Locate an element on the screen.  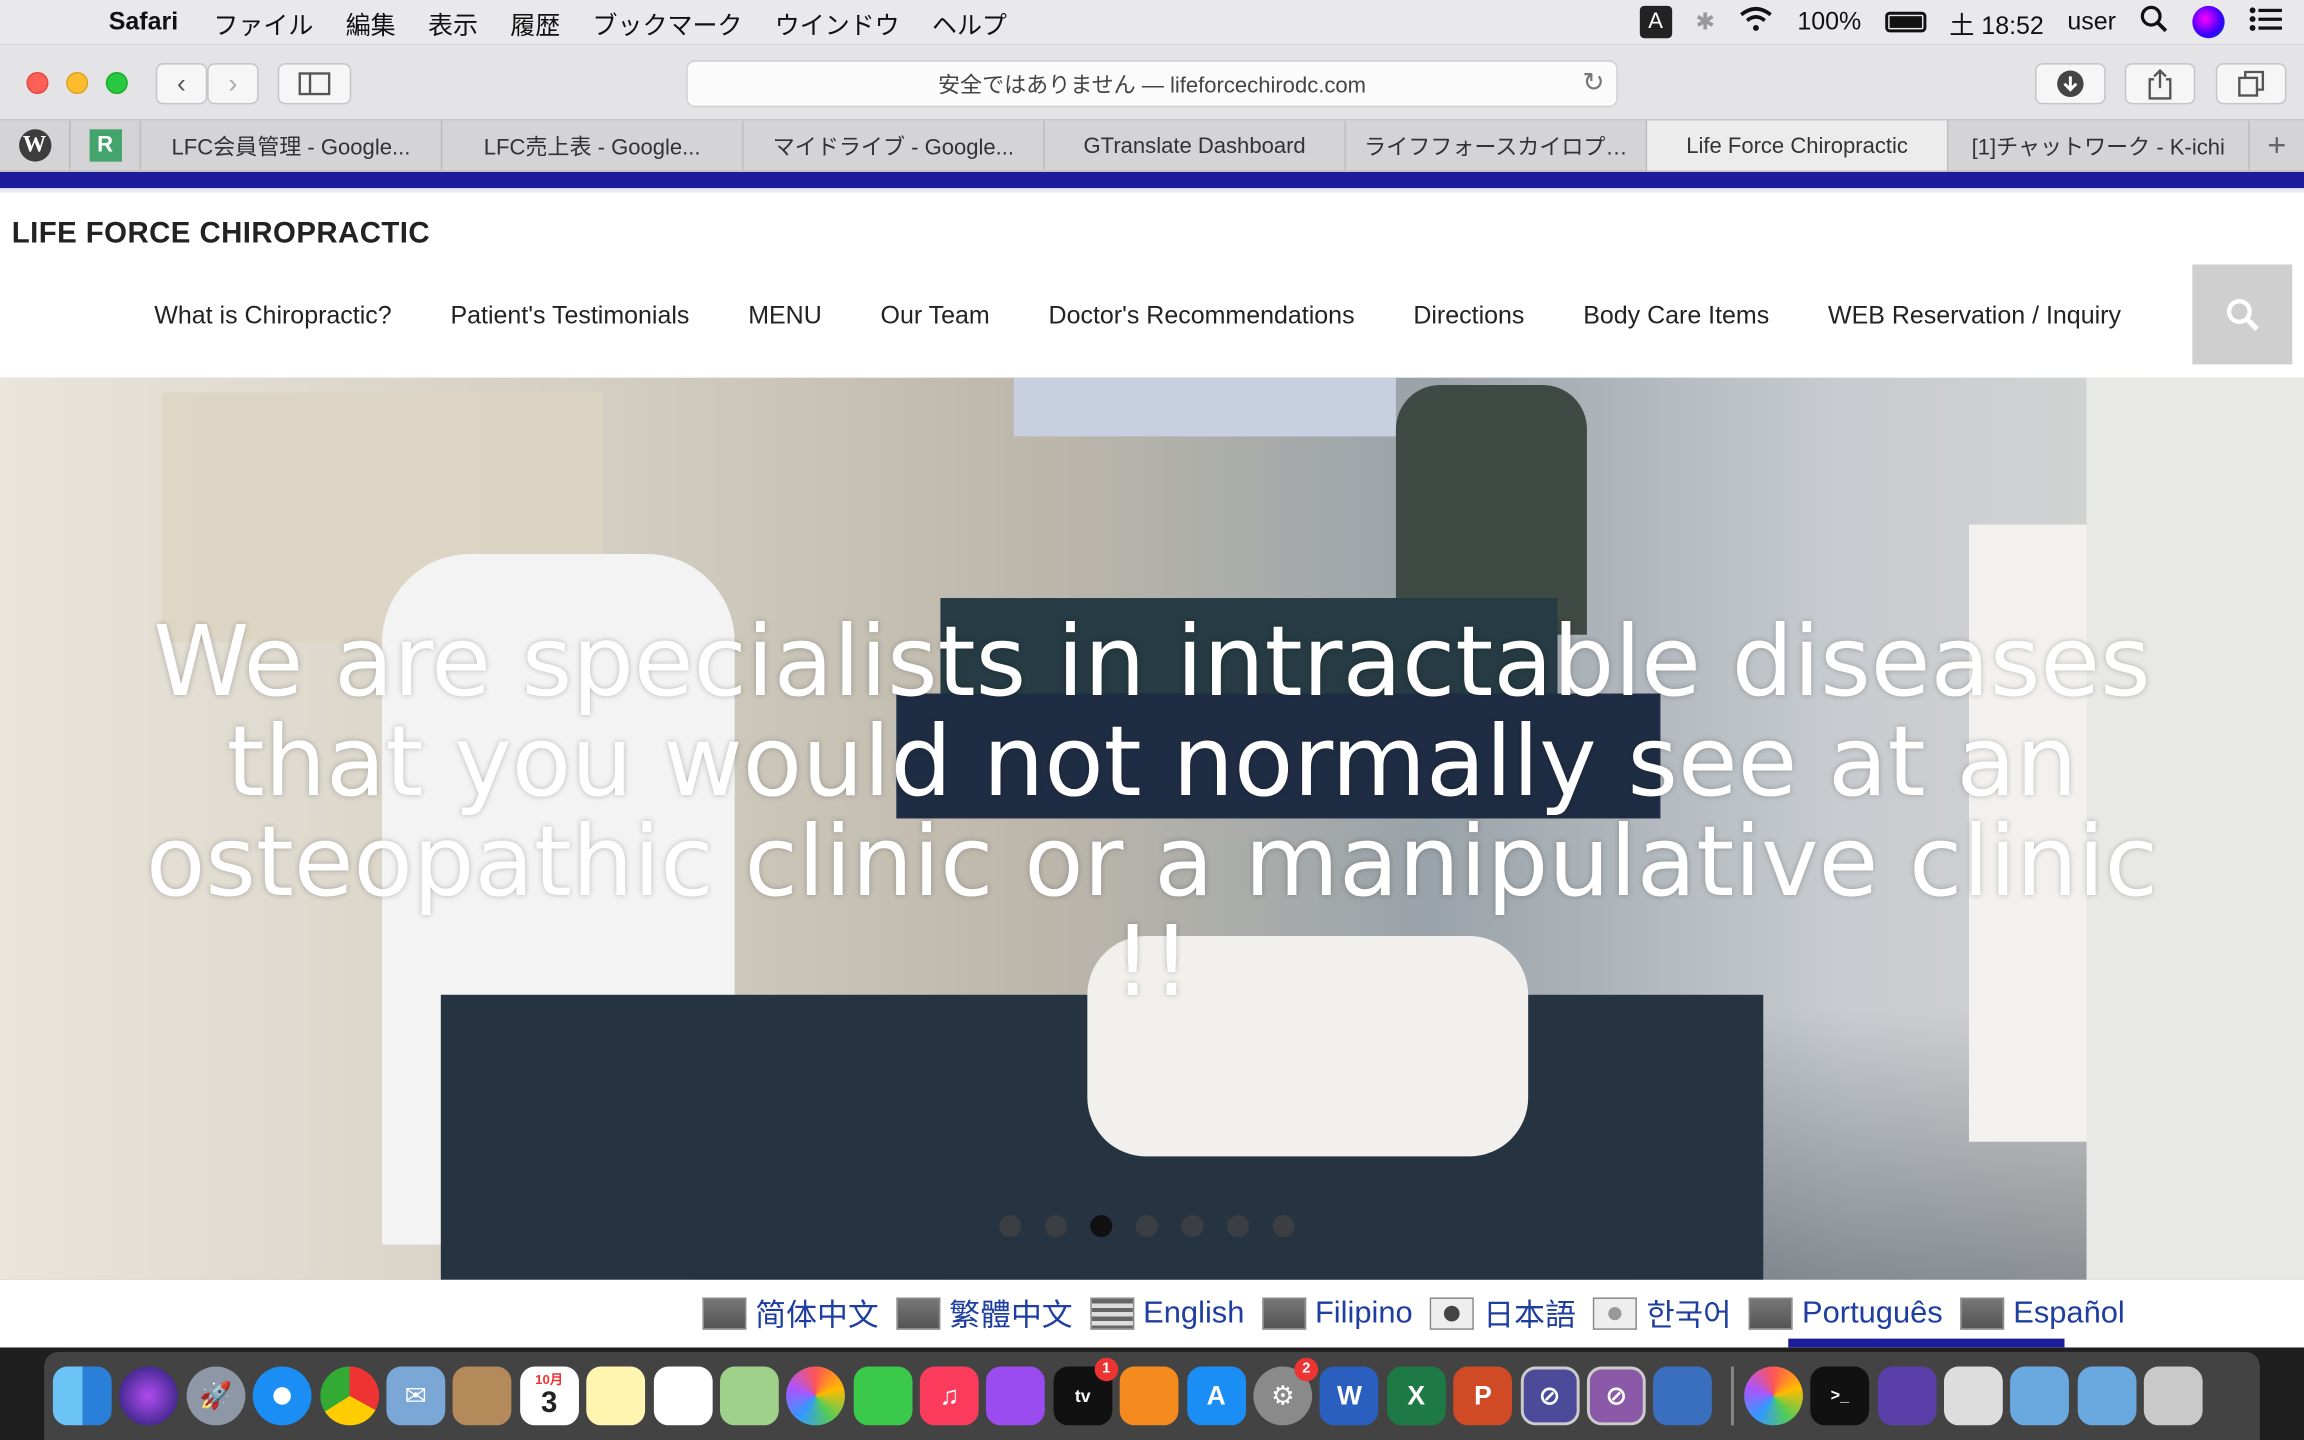
word-icon: W is located at coordinates (1349, 1396).